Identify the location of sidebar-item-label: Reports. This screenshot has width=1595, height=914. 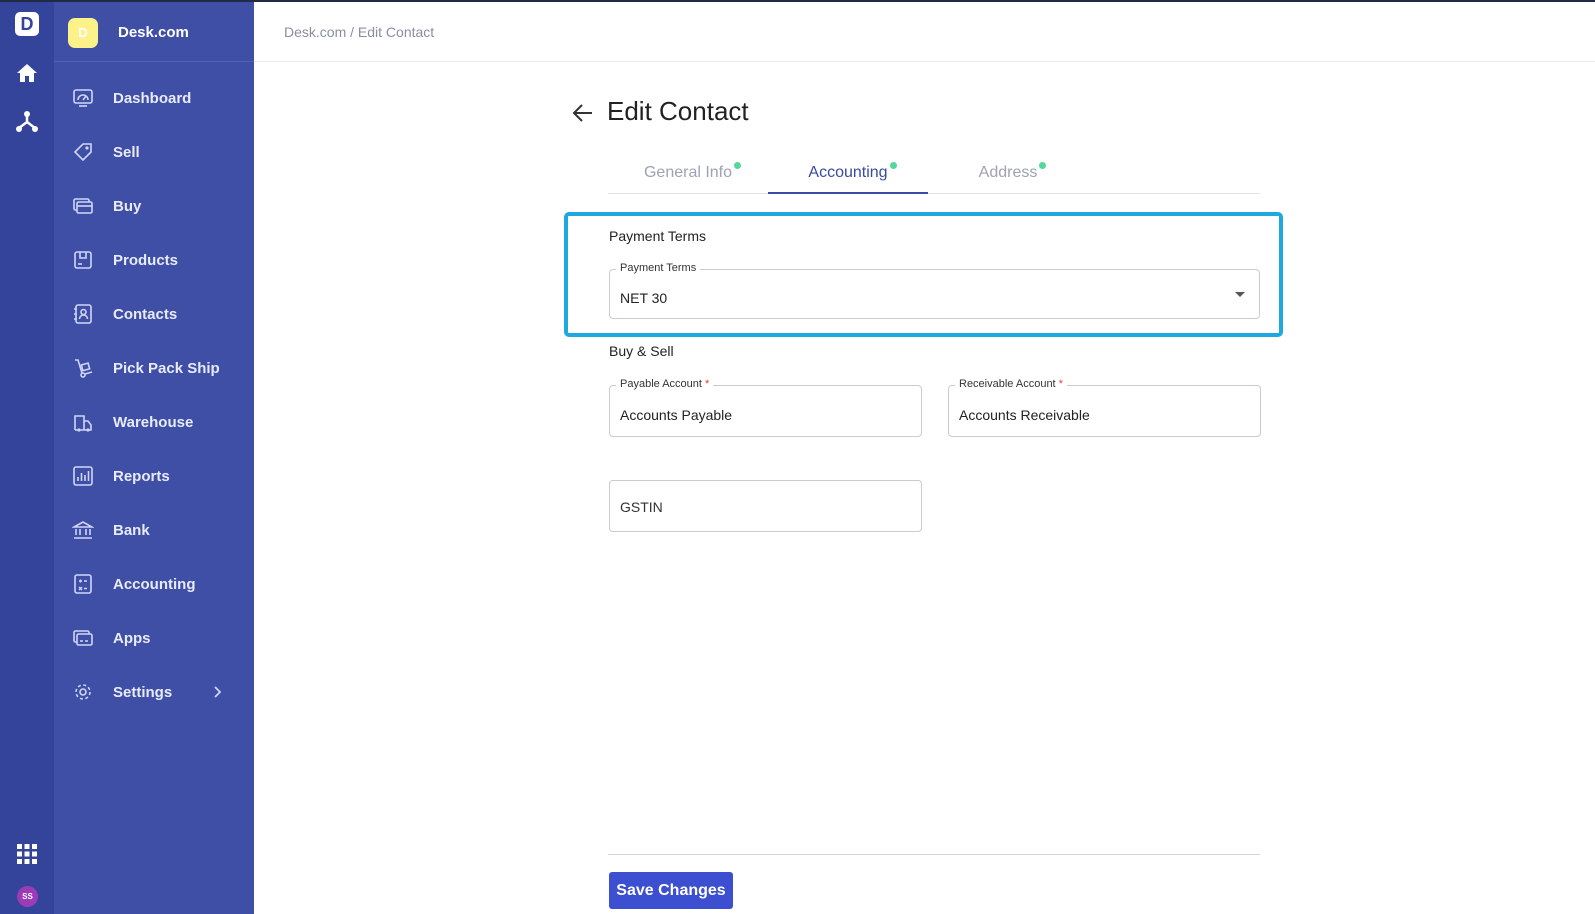
(141, 476).